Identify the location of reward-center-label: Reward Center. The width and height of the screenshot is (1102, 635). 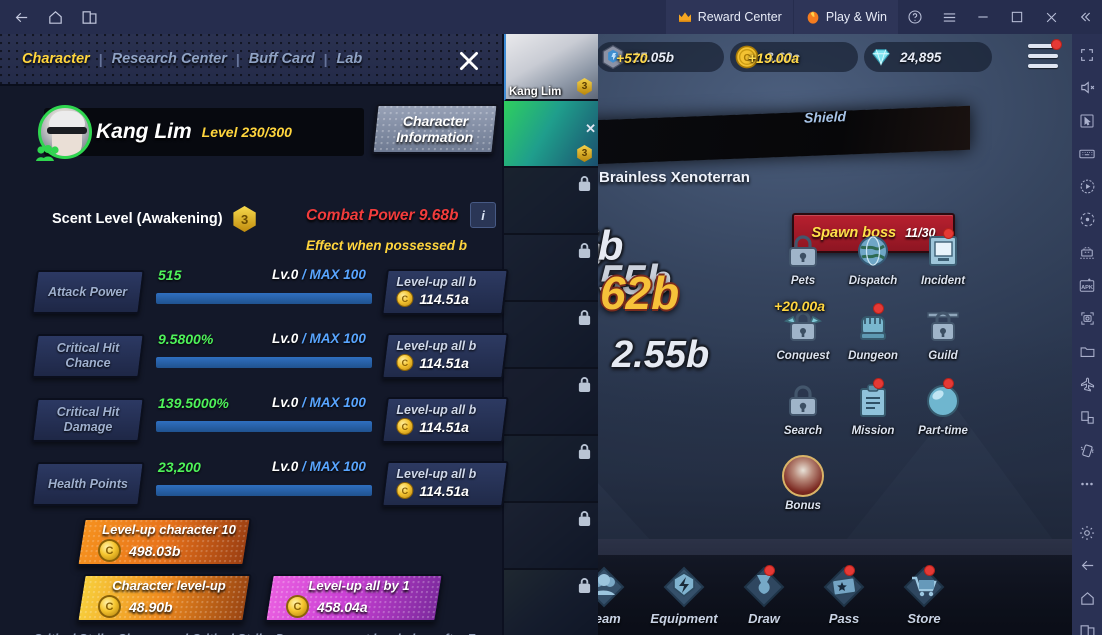
(739, 17).